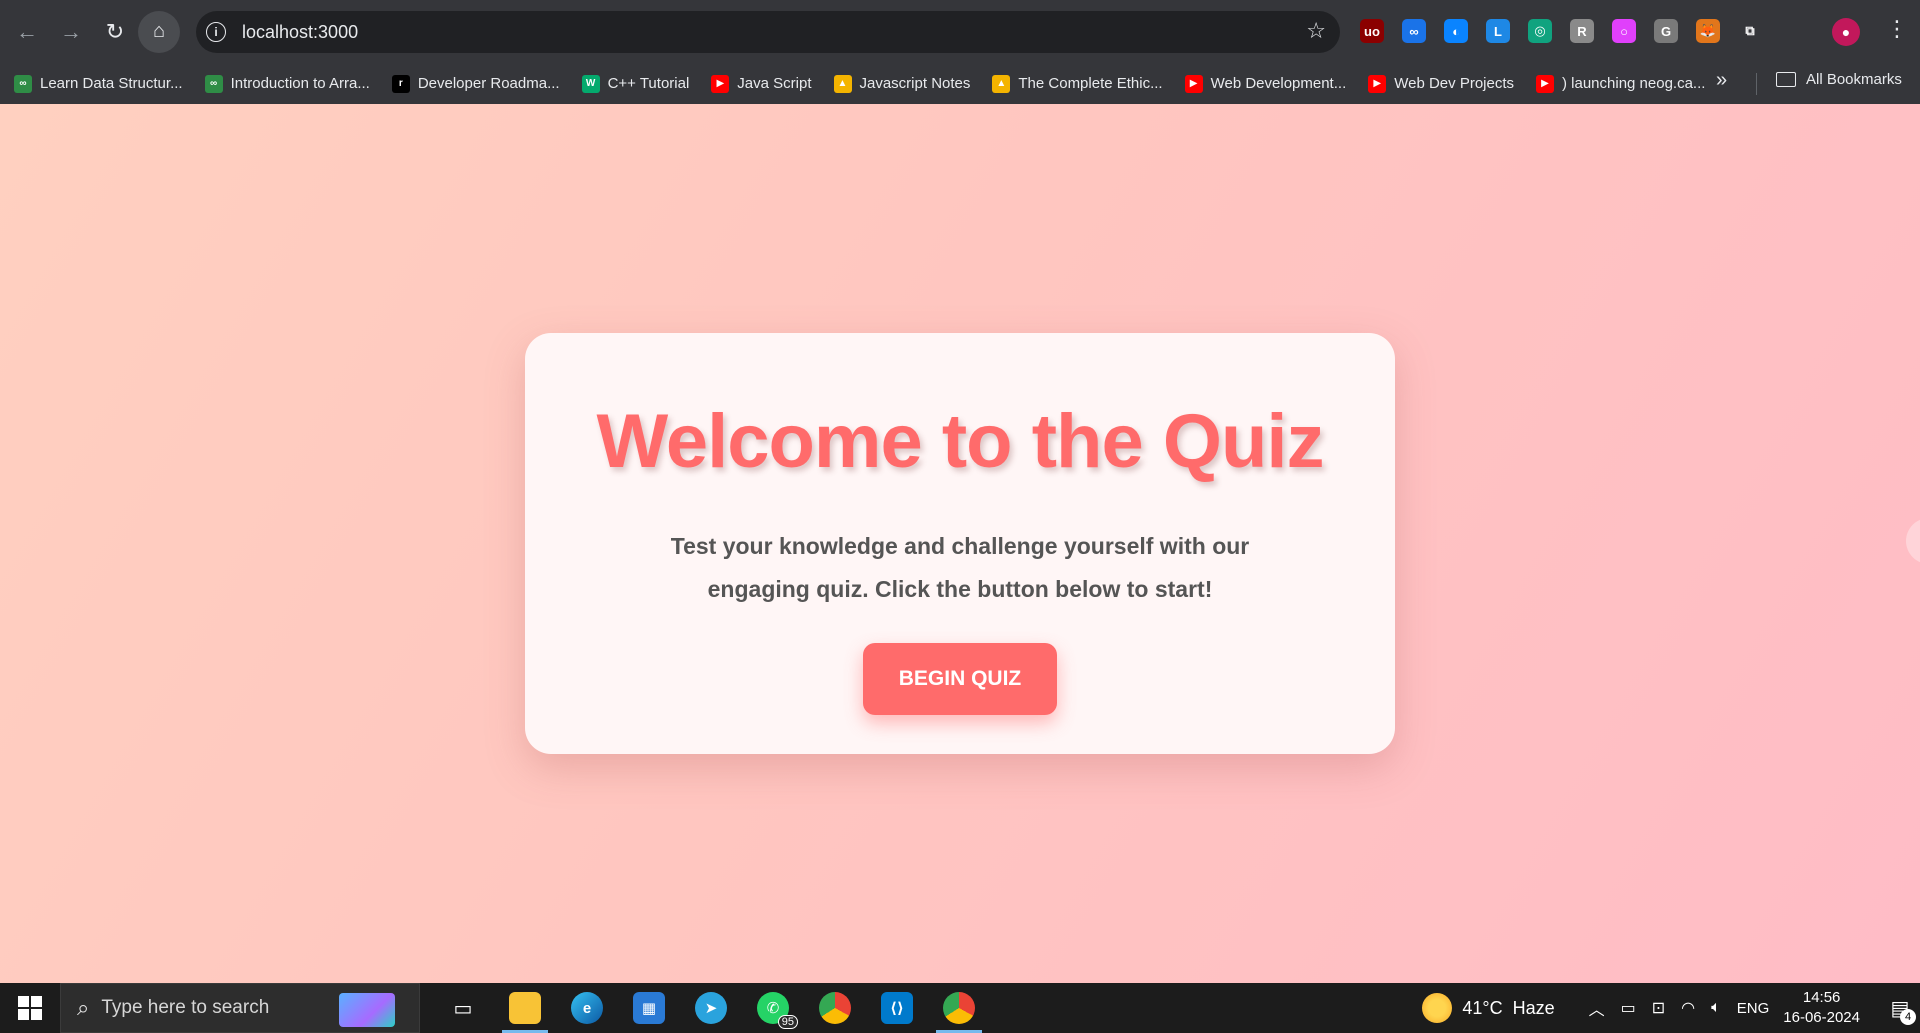  Describe the element at coordinates (761, 83) in the screenshot. I see `bookmark-item: ▶ Java Script` at that location.